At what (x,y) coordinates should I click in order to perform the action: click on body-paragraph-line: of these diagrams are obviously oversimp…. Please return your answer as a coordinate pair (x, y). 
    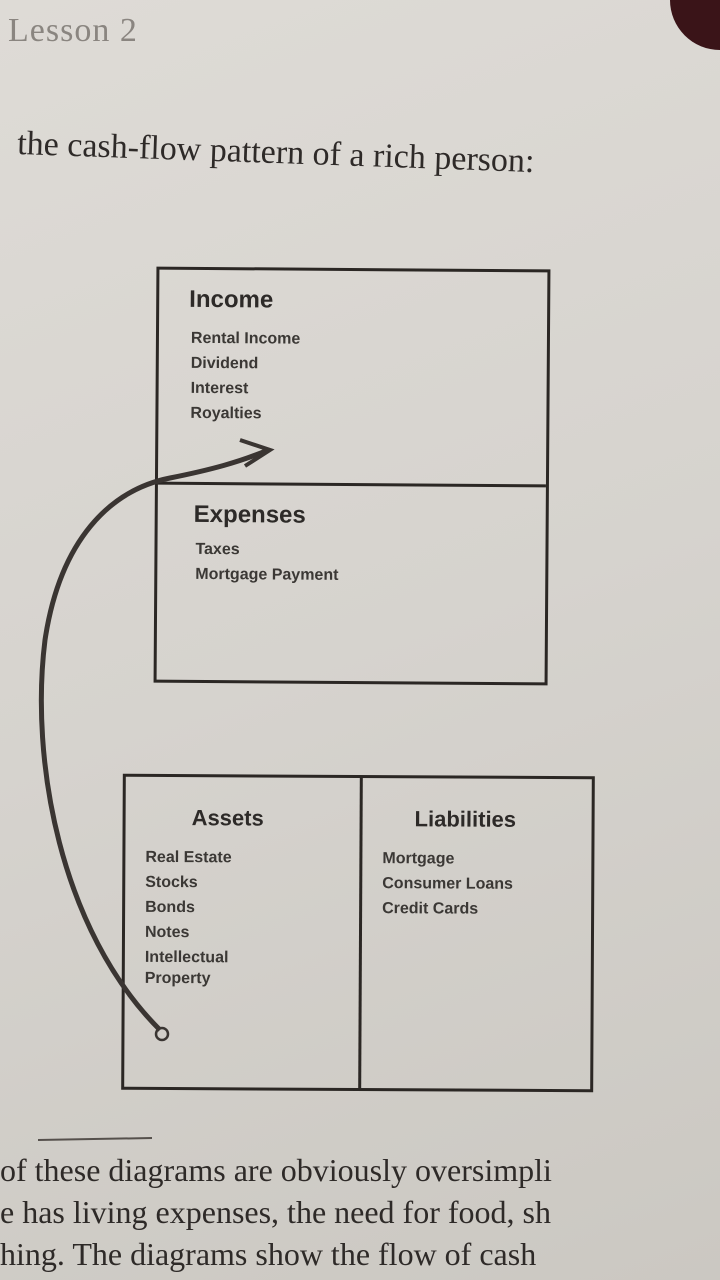
    Looking at the image, I should click on (276, 1170).